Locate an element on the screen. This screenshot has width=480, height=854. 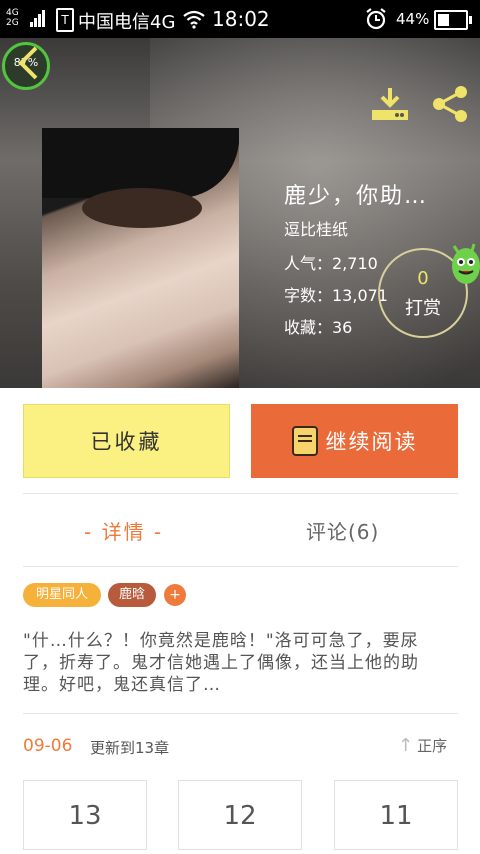
status-bar: 4G 2G T 中国电信4G 18:02 44% is located at coordinates (240, 19).